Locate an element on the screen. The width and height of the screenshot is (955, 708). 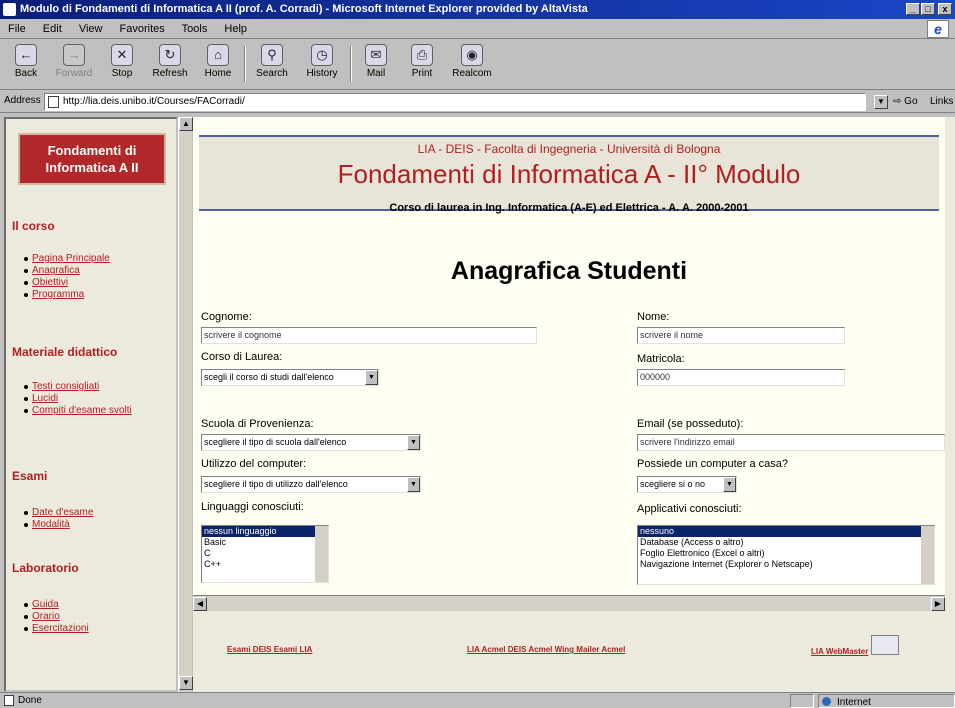
sidebar-item-esercitazioni: Esercitazioni is located at coordinates (56, 628).